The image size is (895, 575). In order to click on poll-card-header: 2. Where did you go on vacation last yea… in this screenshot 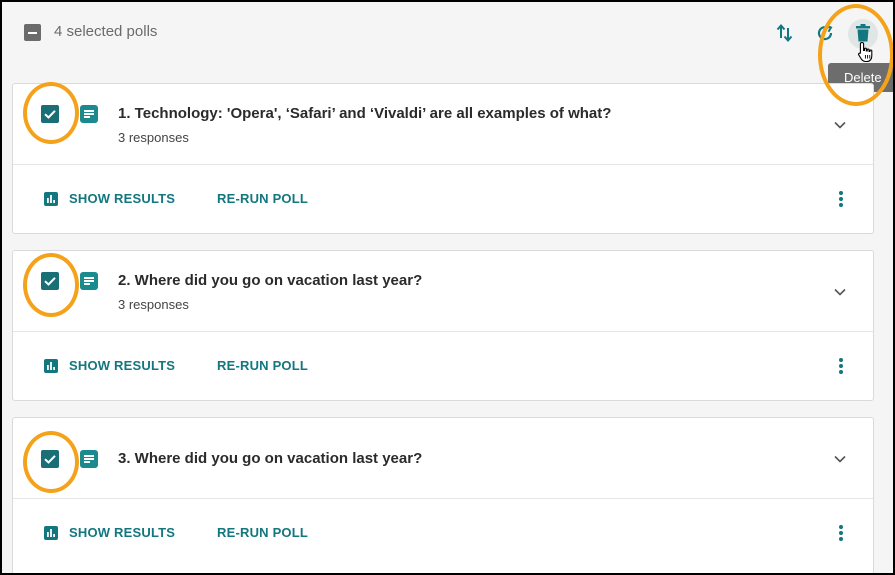, I will do `click(443, 291)`.